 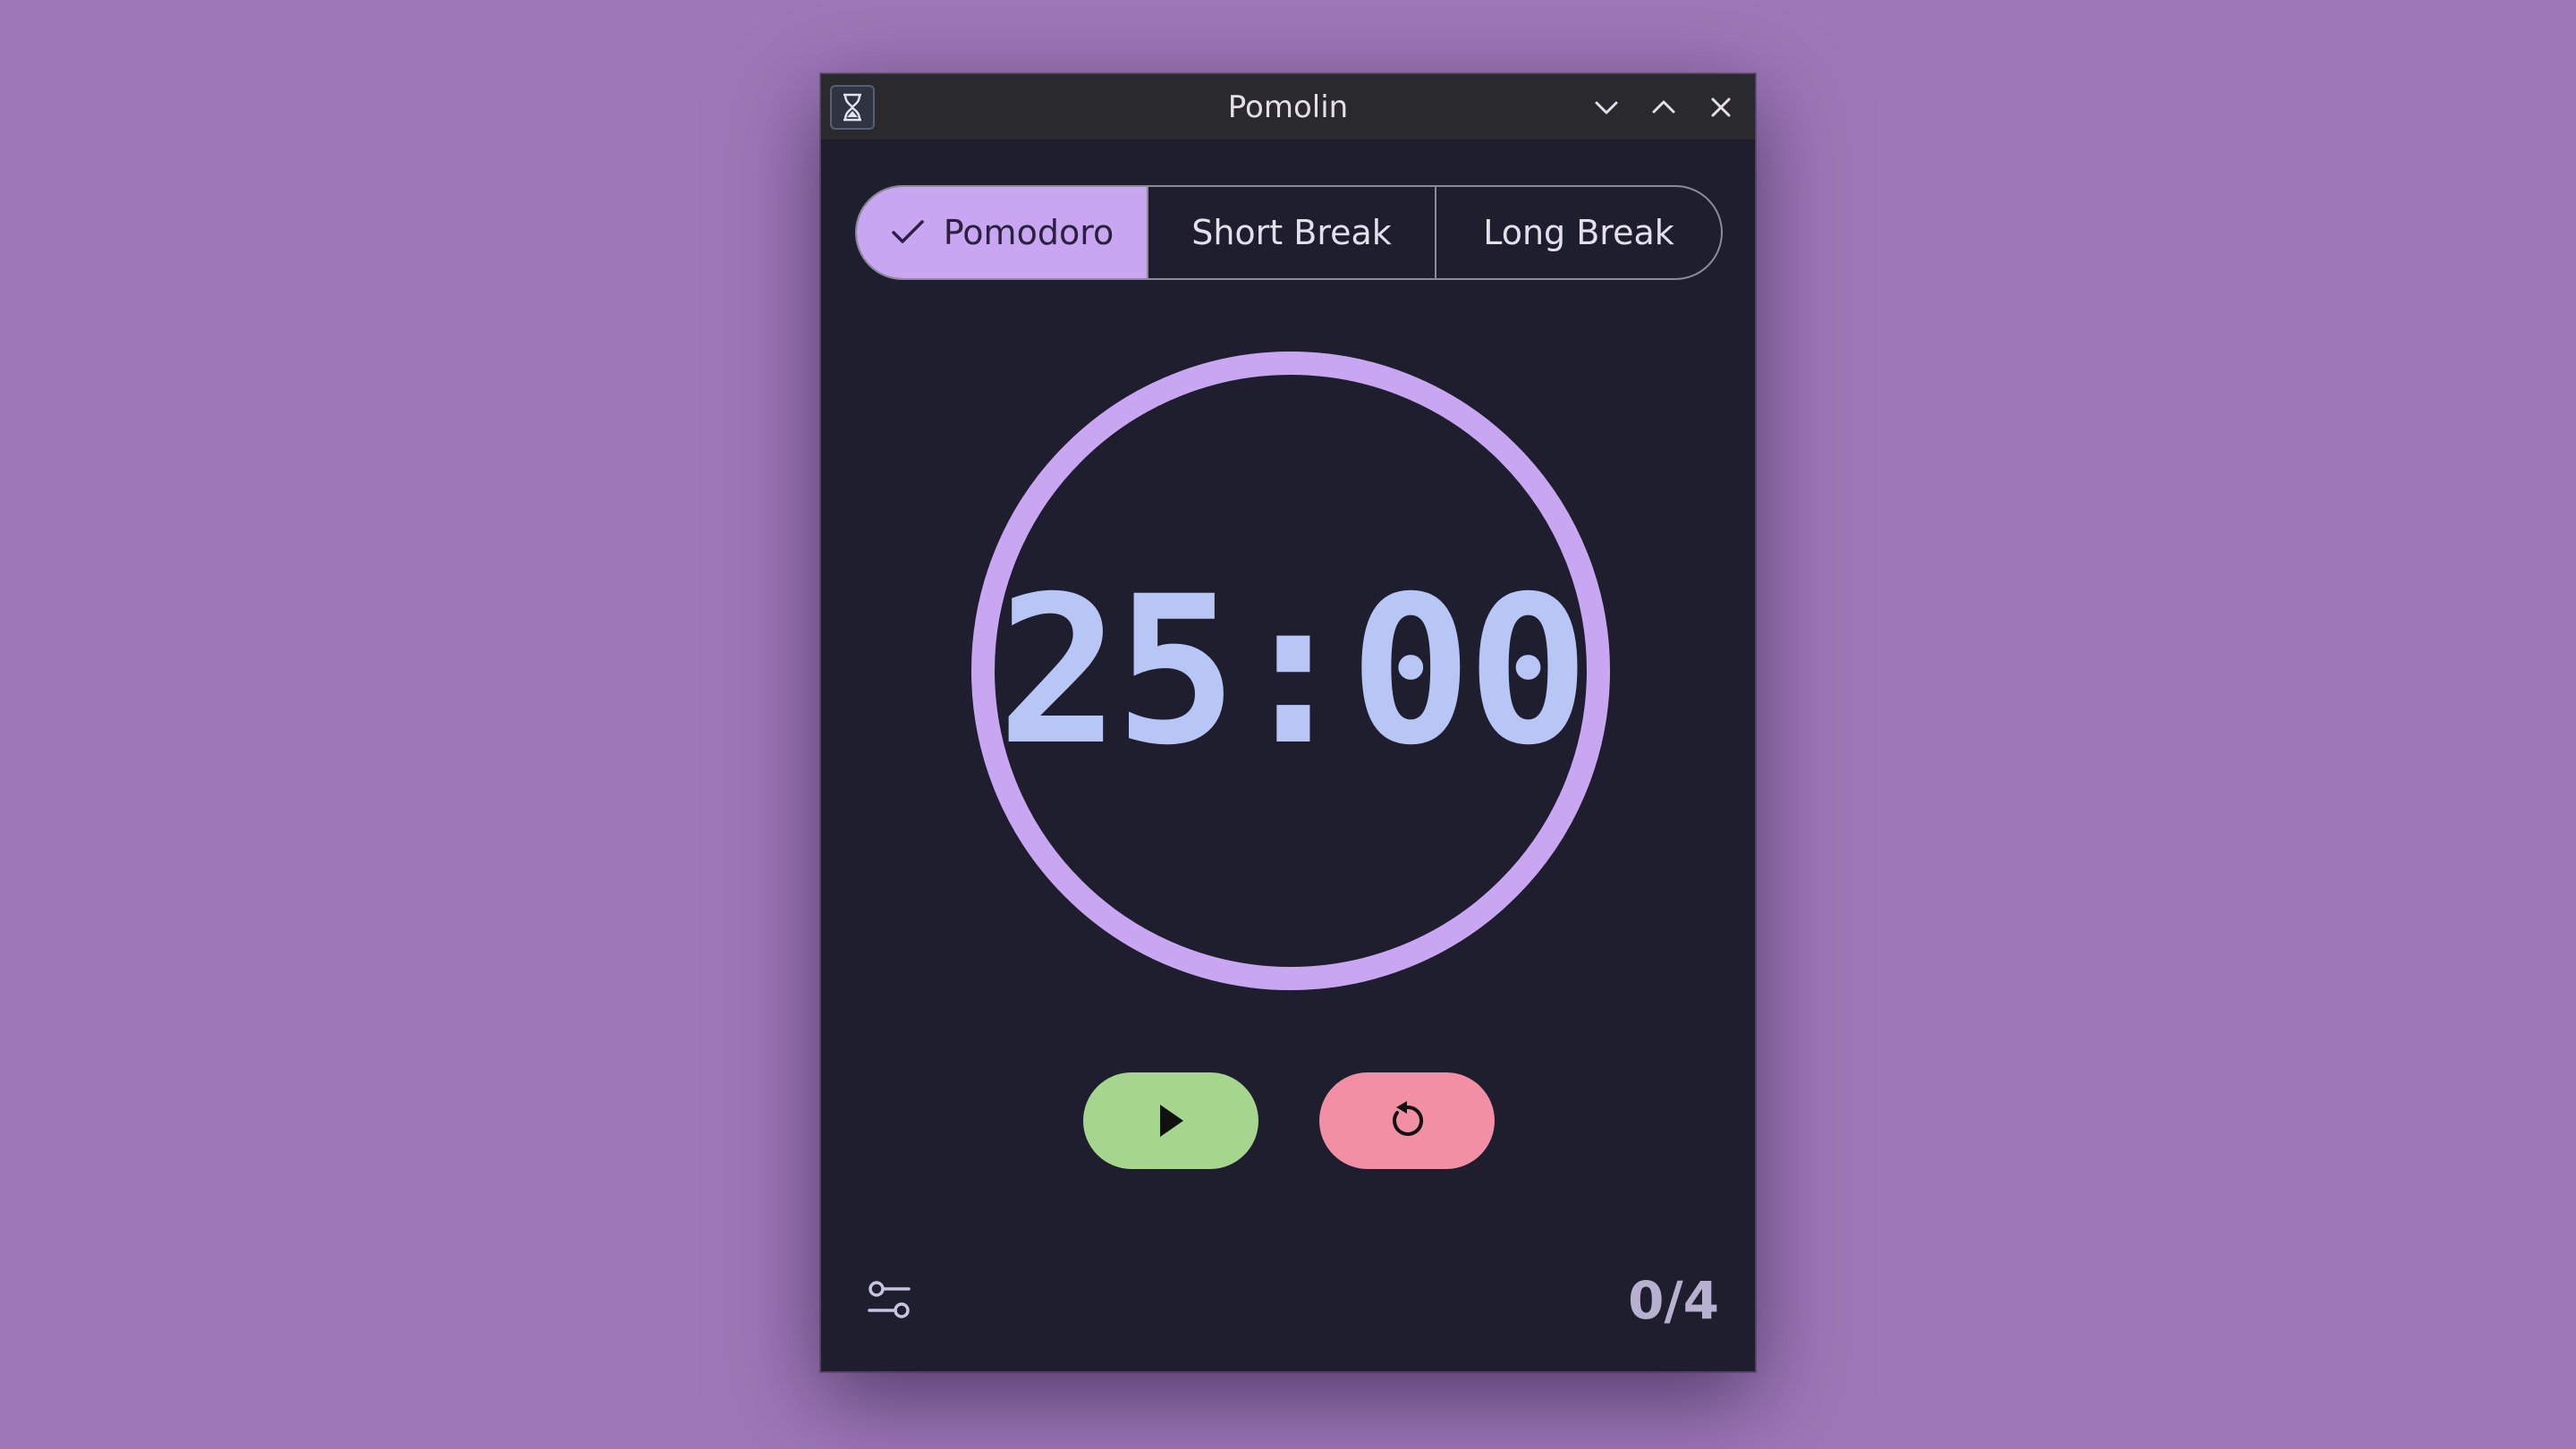 What do you see at coordinates (1028, 232) in the screenshot?
I see `mode-pomodoro-label: Pomodoro` at bounding box center [1028, 232].